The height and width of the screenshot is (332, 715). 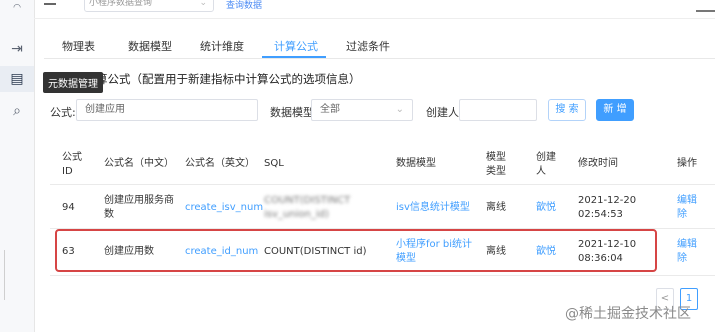 I want to click on creator-label: 创建人:, so click(x=444, y=112).